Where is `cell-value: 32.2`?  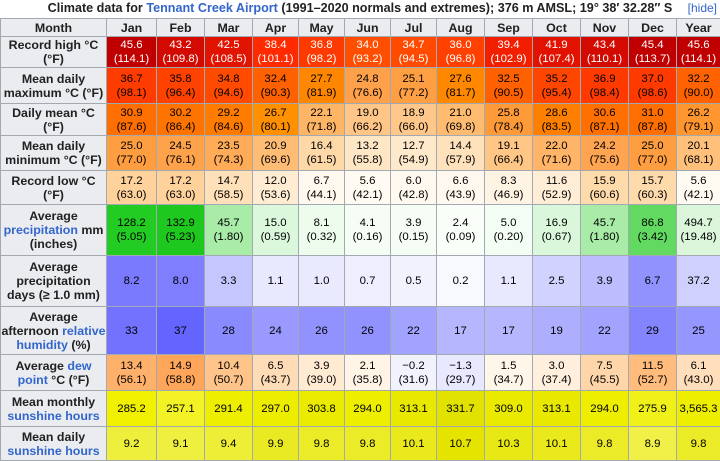 cell-value: 32.2 is located at coordinates (698, 79).